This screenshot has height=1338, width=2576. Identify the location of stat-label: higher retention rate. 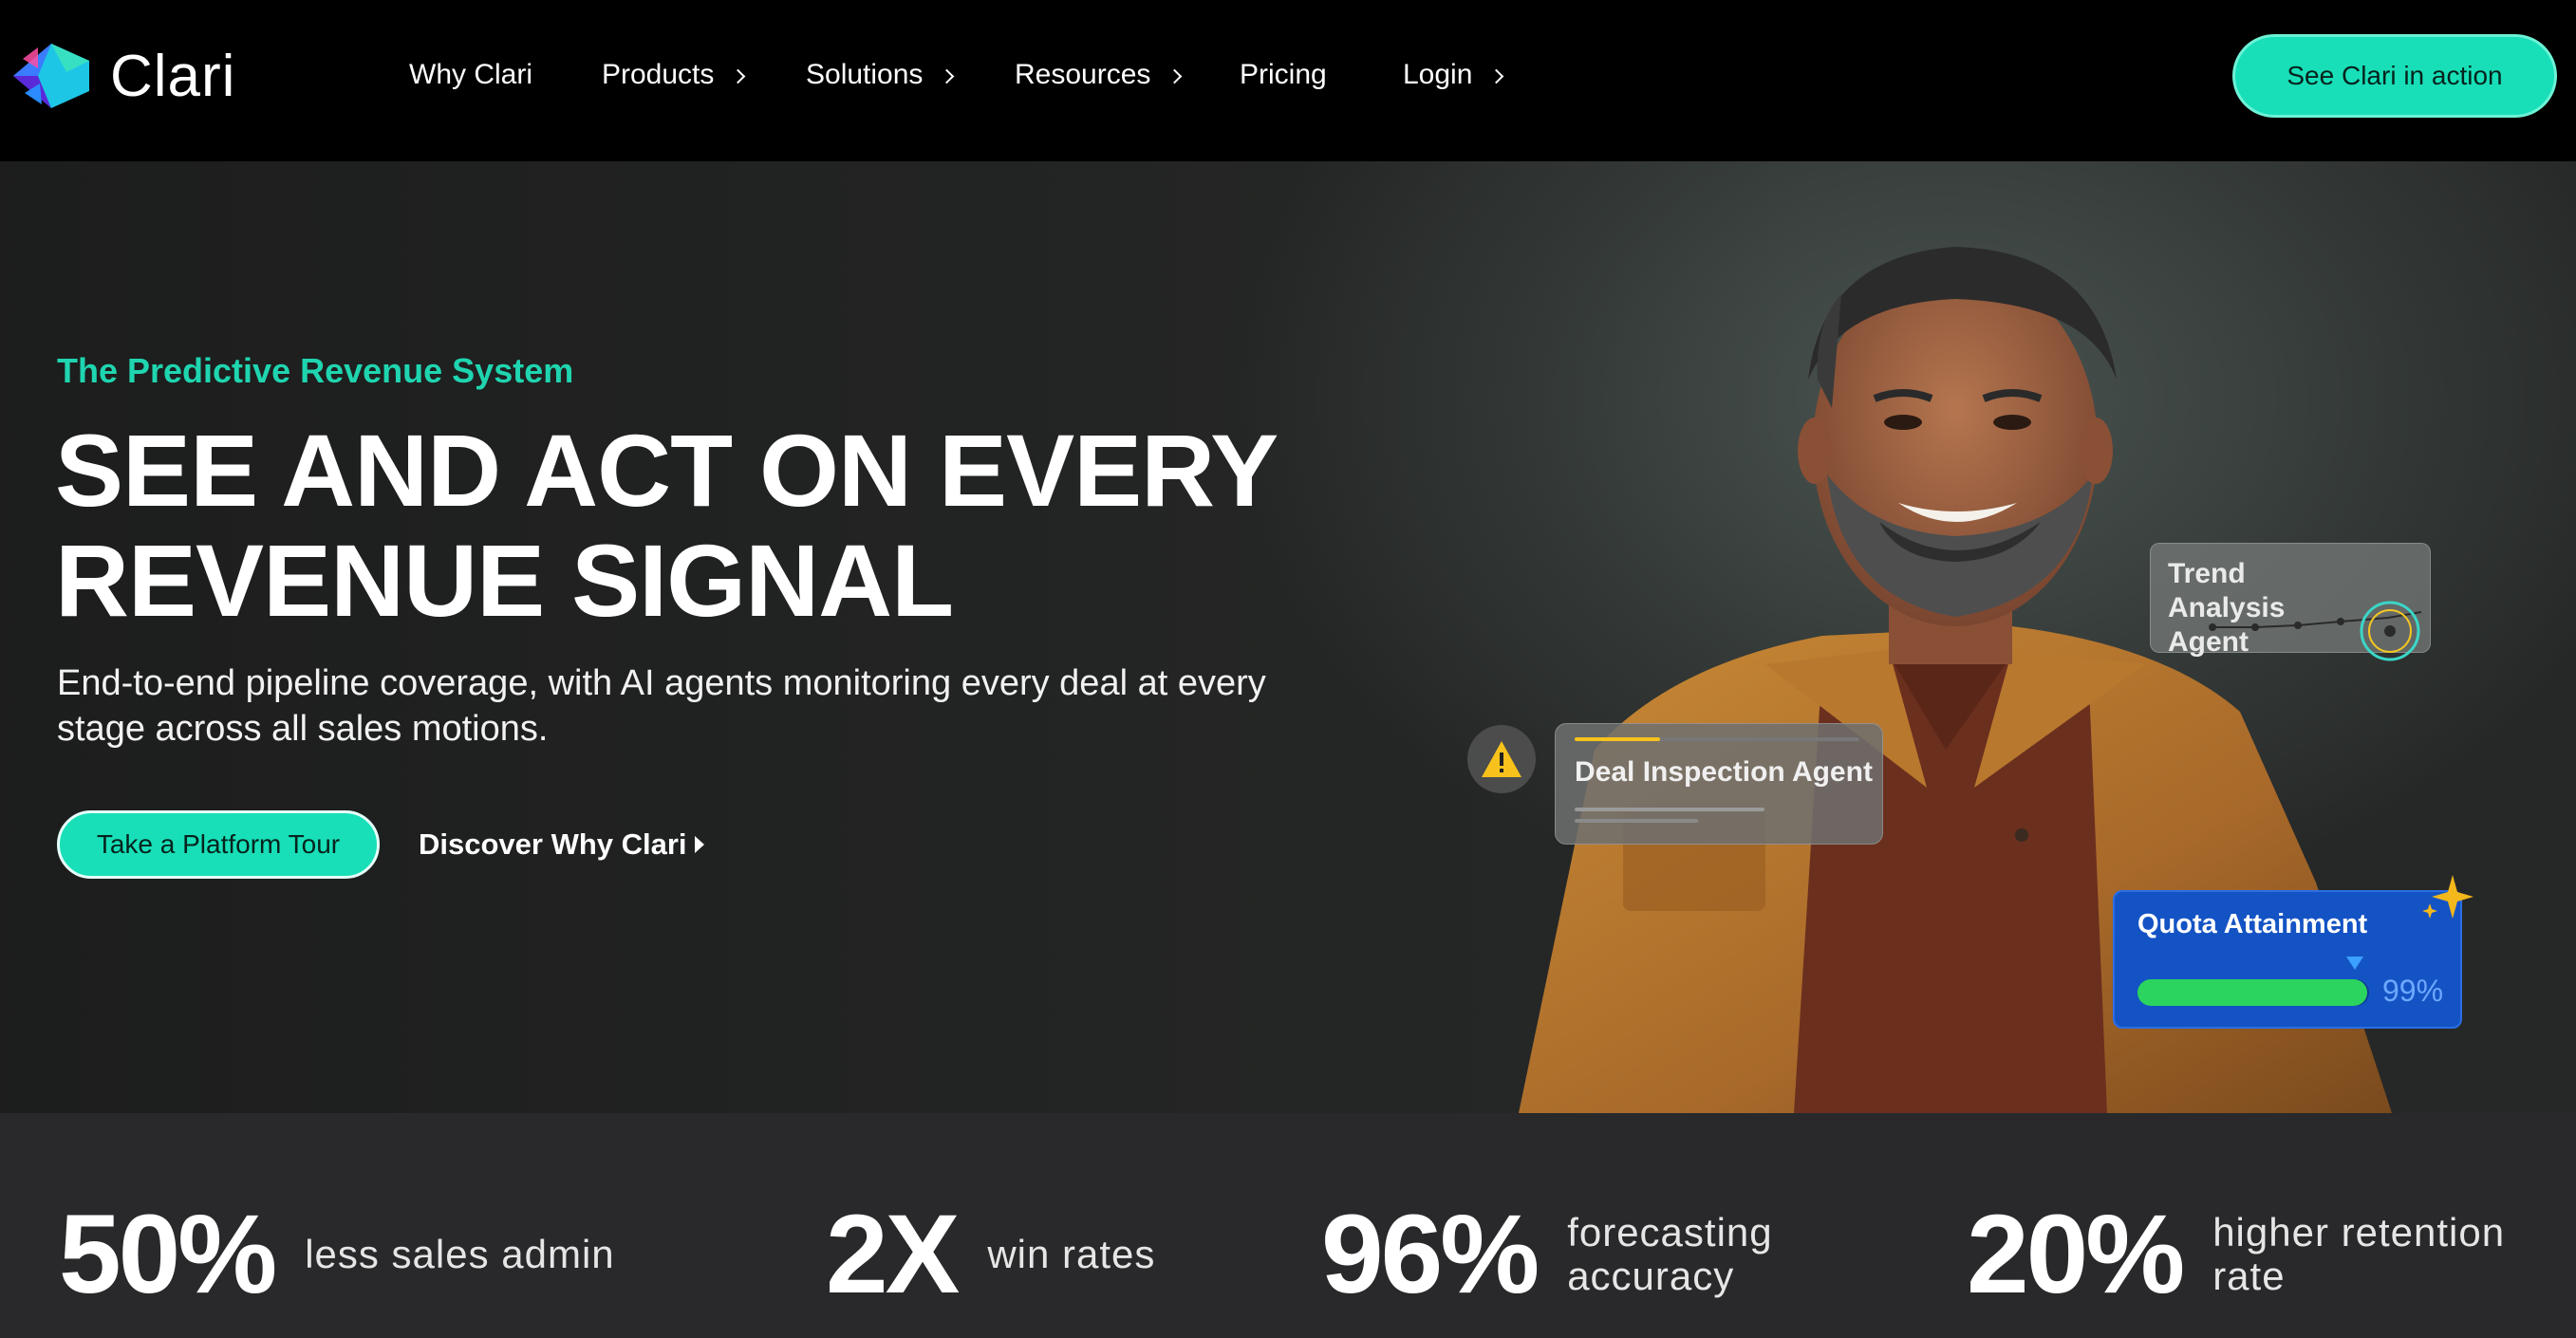
(2359, 1254).